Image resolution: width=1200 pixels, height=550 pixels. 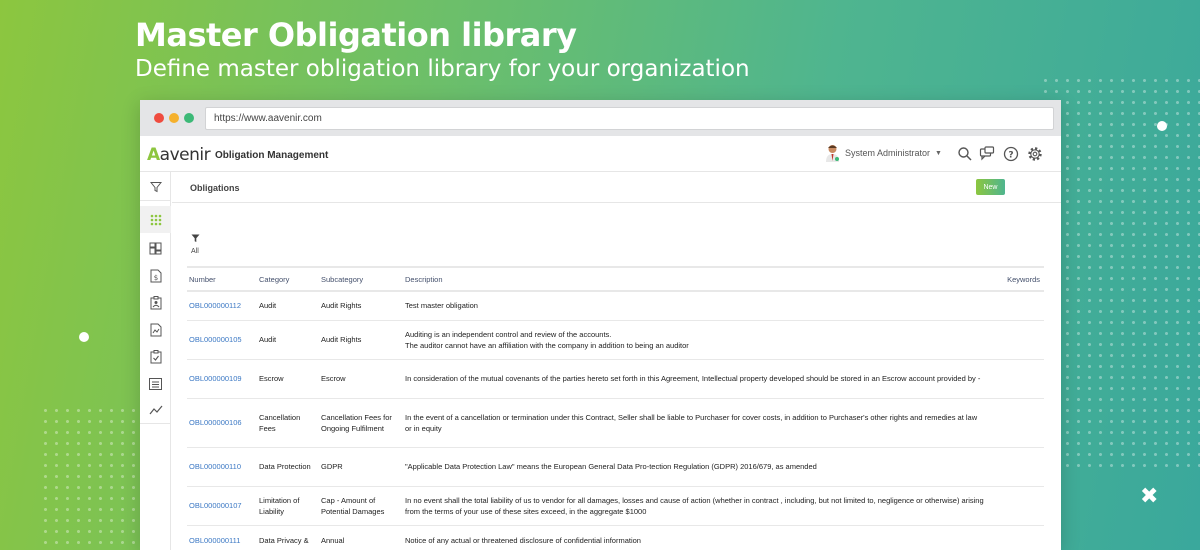 I want to click on category-cell: Escrow, so click(x=284, y=379).